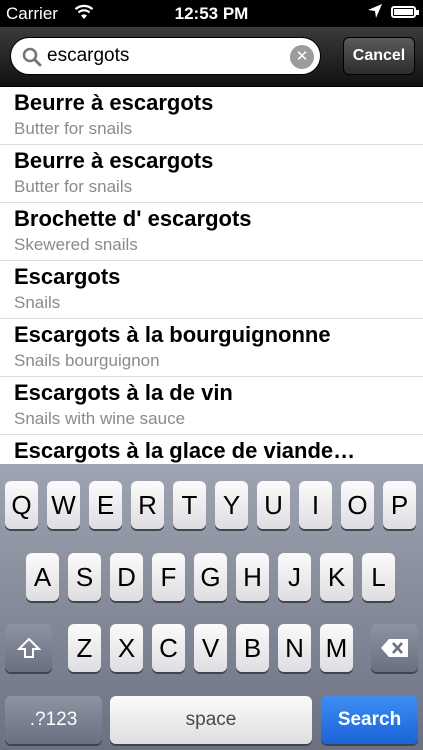 The image size is (423, 750). What do you see at coordinates (147, 505) in the screenshot?
I see `key-r: R` at bounding box center [147, 505].